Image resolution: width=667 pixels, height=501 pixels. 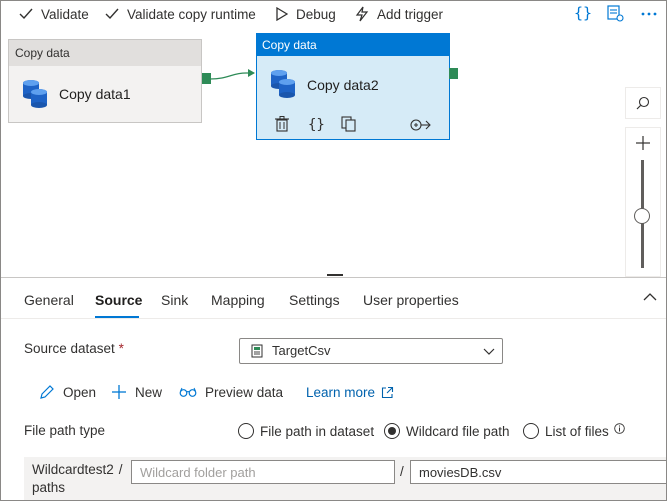 I want to click on search-canvas-button, so click(x=643, y=103).